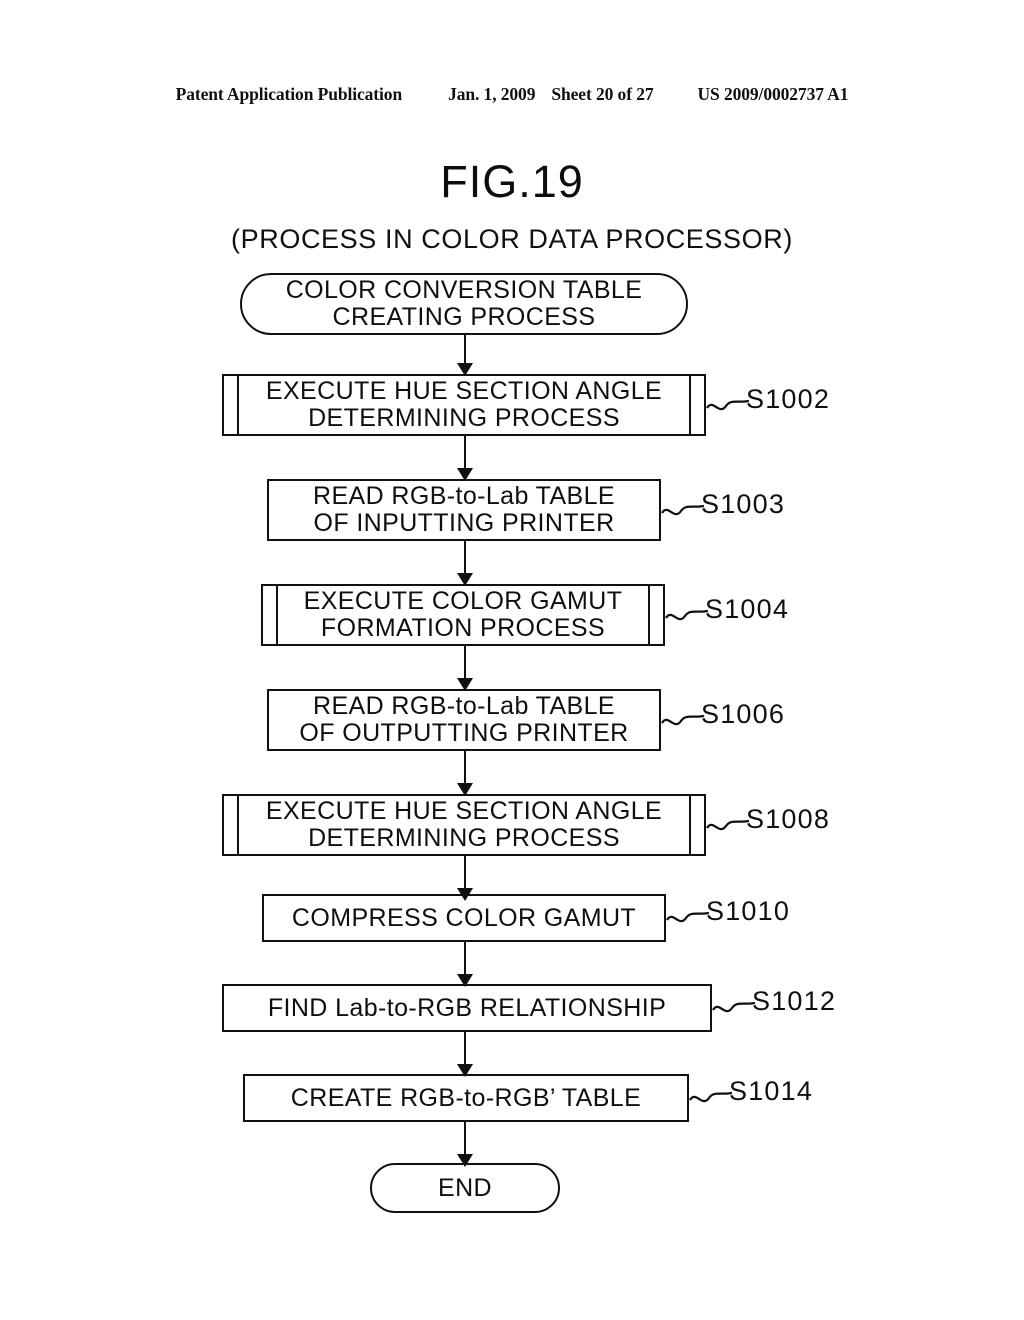 This screenshot has height=1320, width=1024. Describe the element at coordinates (728, 825) in the screenshot. I see `leader-line-s1008` at that location.